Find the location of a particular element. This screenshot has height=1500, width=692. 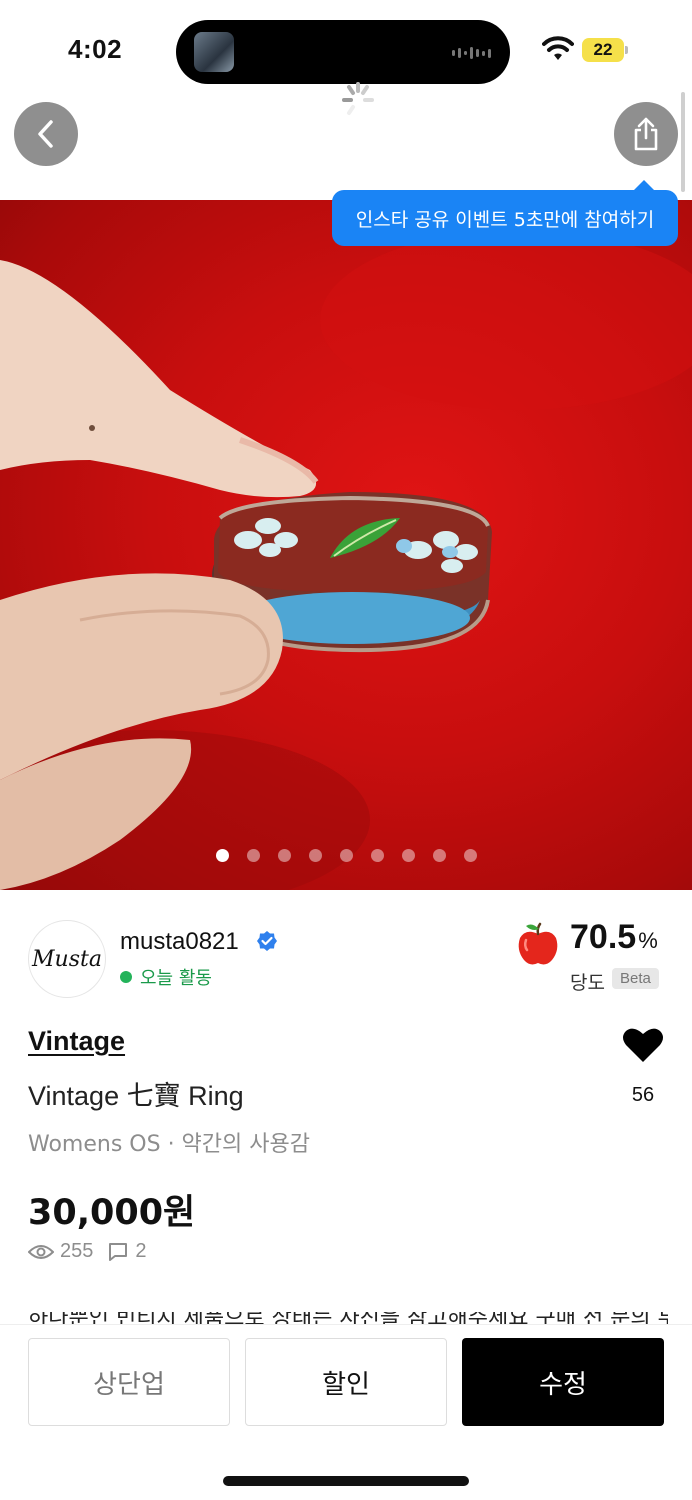

audio-wave-icon is located at coordinates (472, 53).